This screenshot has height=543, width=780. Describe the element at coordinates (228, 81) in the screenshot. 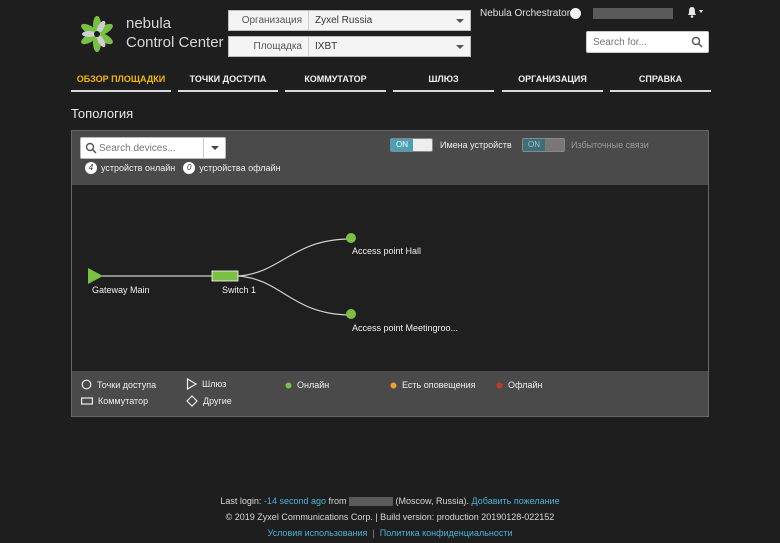

I see `nav-access-points: ТОЧКИ ДОСТУПА` at that location.